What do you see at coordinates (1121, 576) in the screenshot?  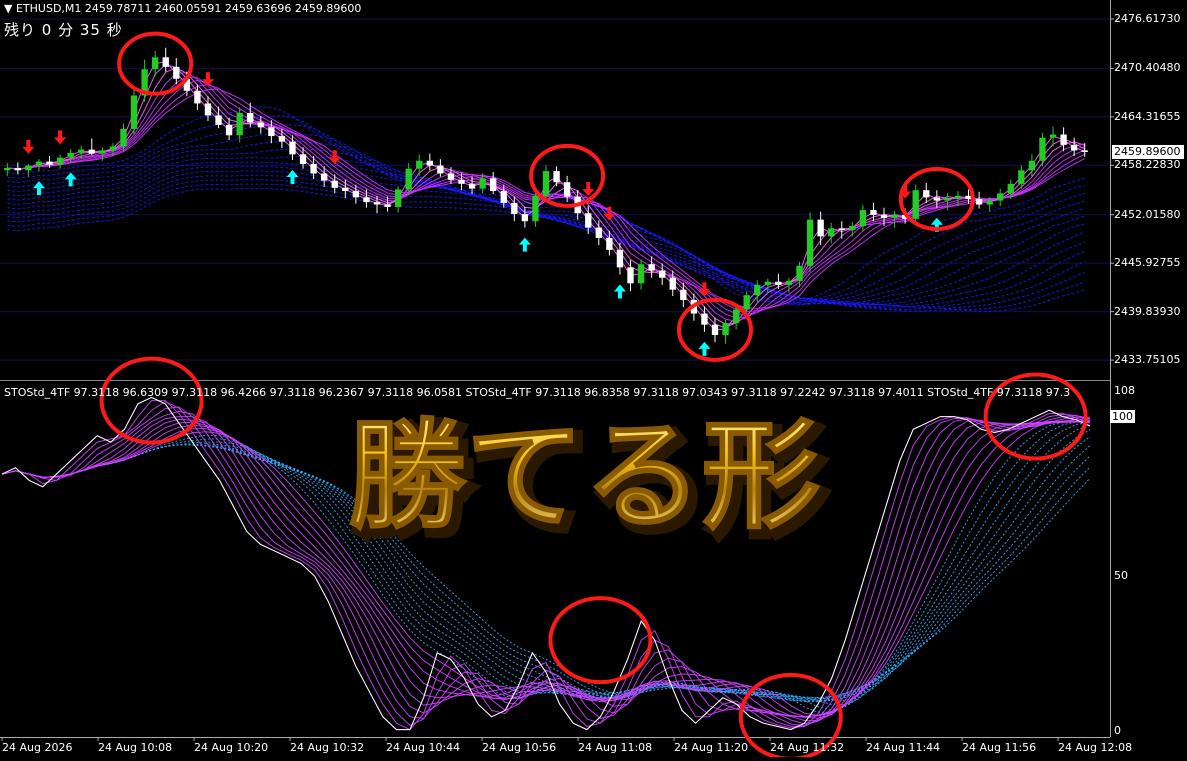 I see `oscillator-tick-label: 50` at bounding box center [1121, 576].